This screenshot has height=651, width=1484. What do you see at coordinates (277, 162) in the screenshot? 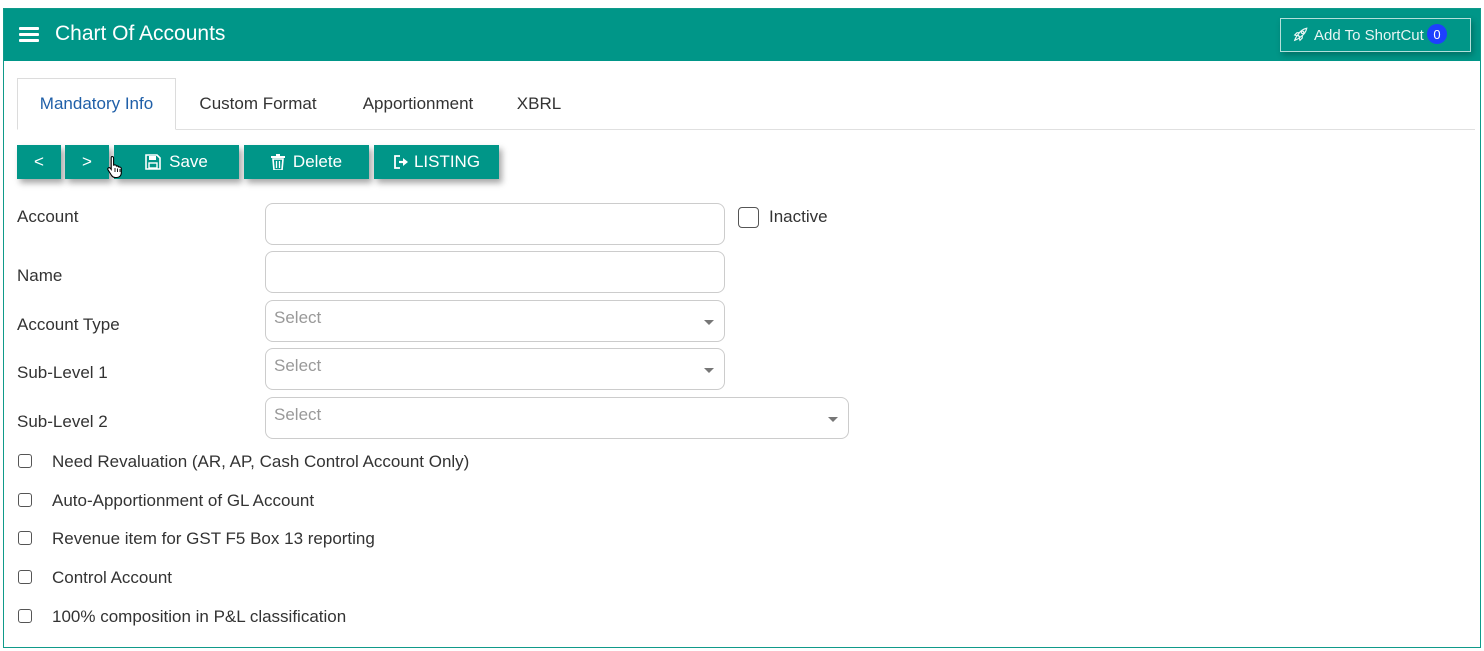
I see `trash-icon` at bounding box center [277, 162].